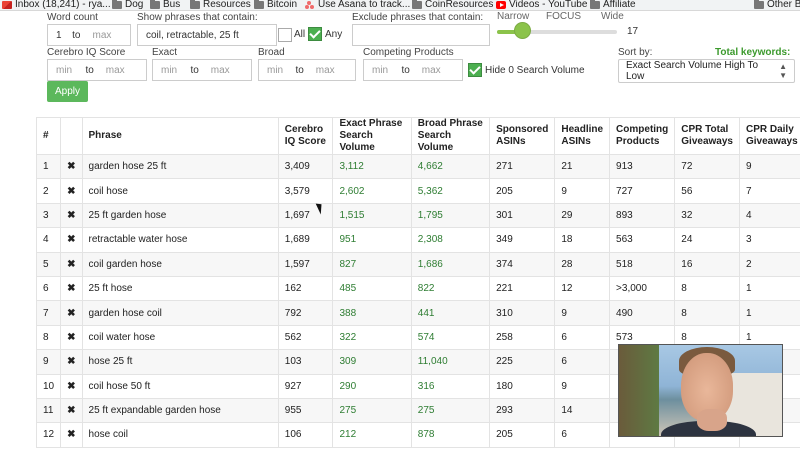  What do you see at coordinates (305, 191) in the screenshot?
I see `row-cerebro-iq: 3,579` at bounding box center [305, 191].